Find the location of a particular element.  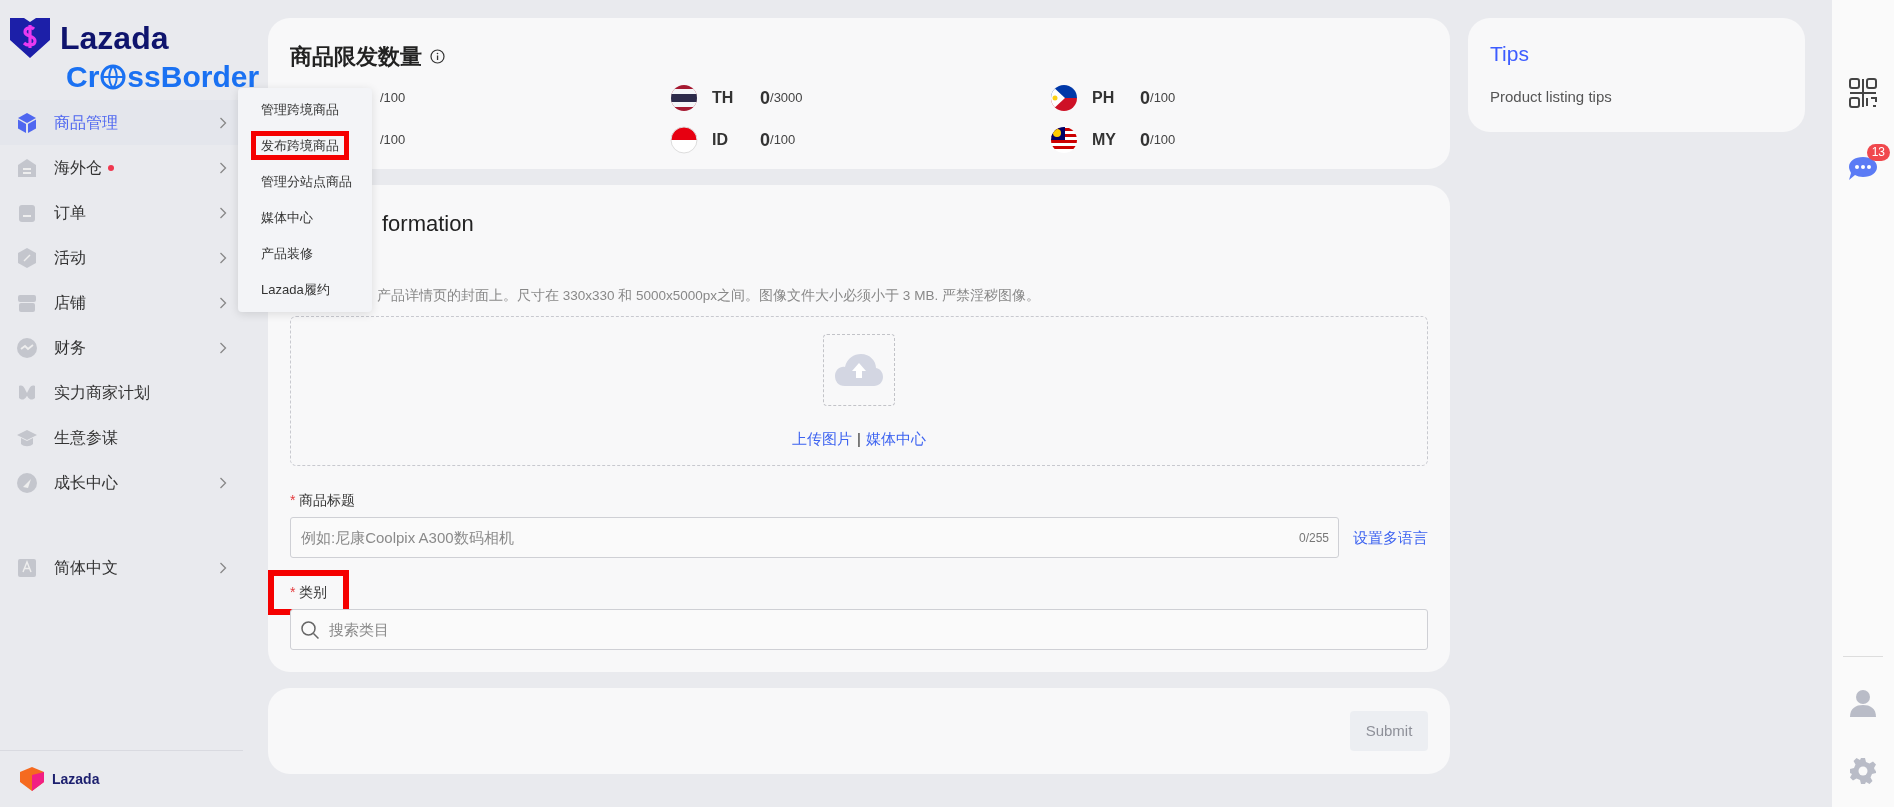

brand-subtitle: ssBorder is located at coordinates (193, 77).